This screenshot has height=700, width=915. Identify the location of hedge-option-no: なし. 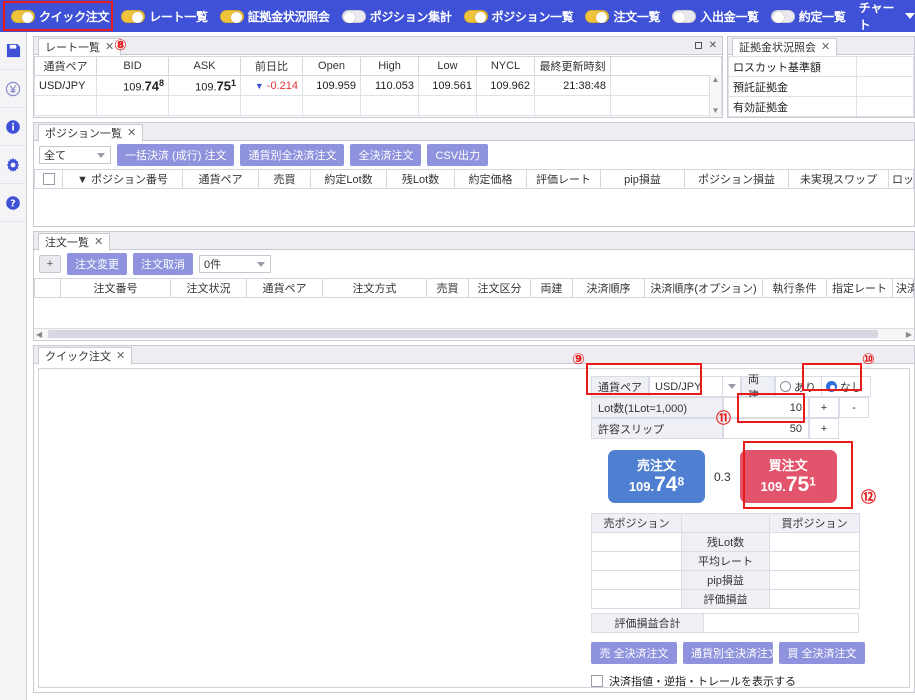
(846, 386).